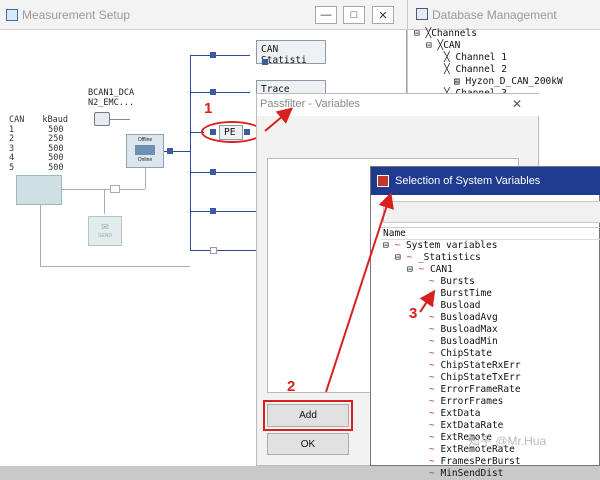 This screenshot has height=480, width=600. I want to click on annotation-number-2: 2, so click(291, 386).